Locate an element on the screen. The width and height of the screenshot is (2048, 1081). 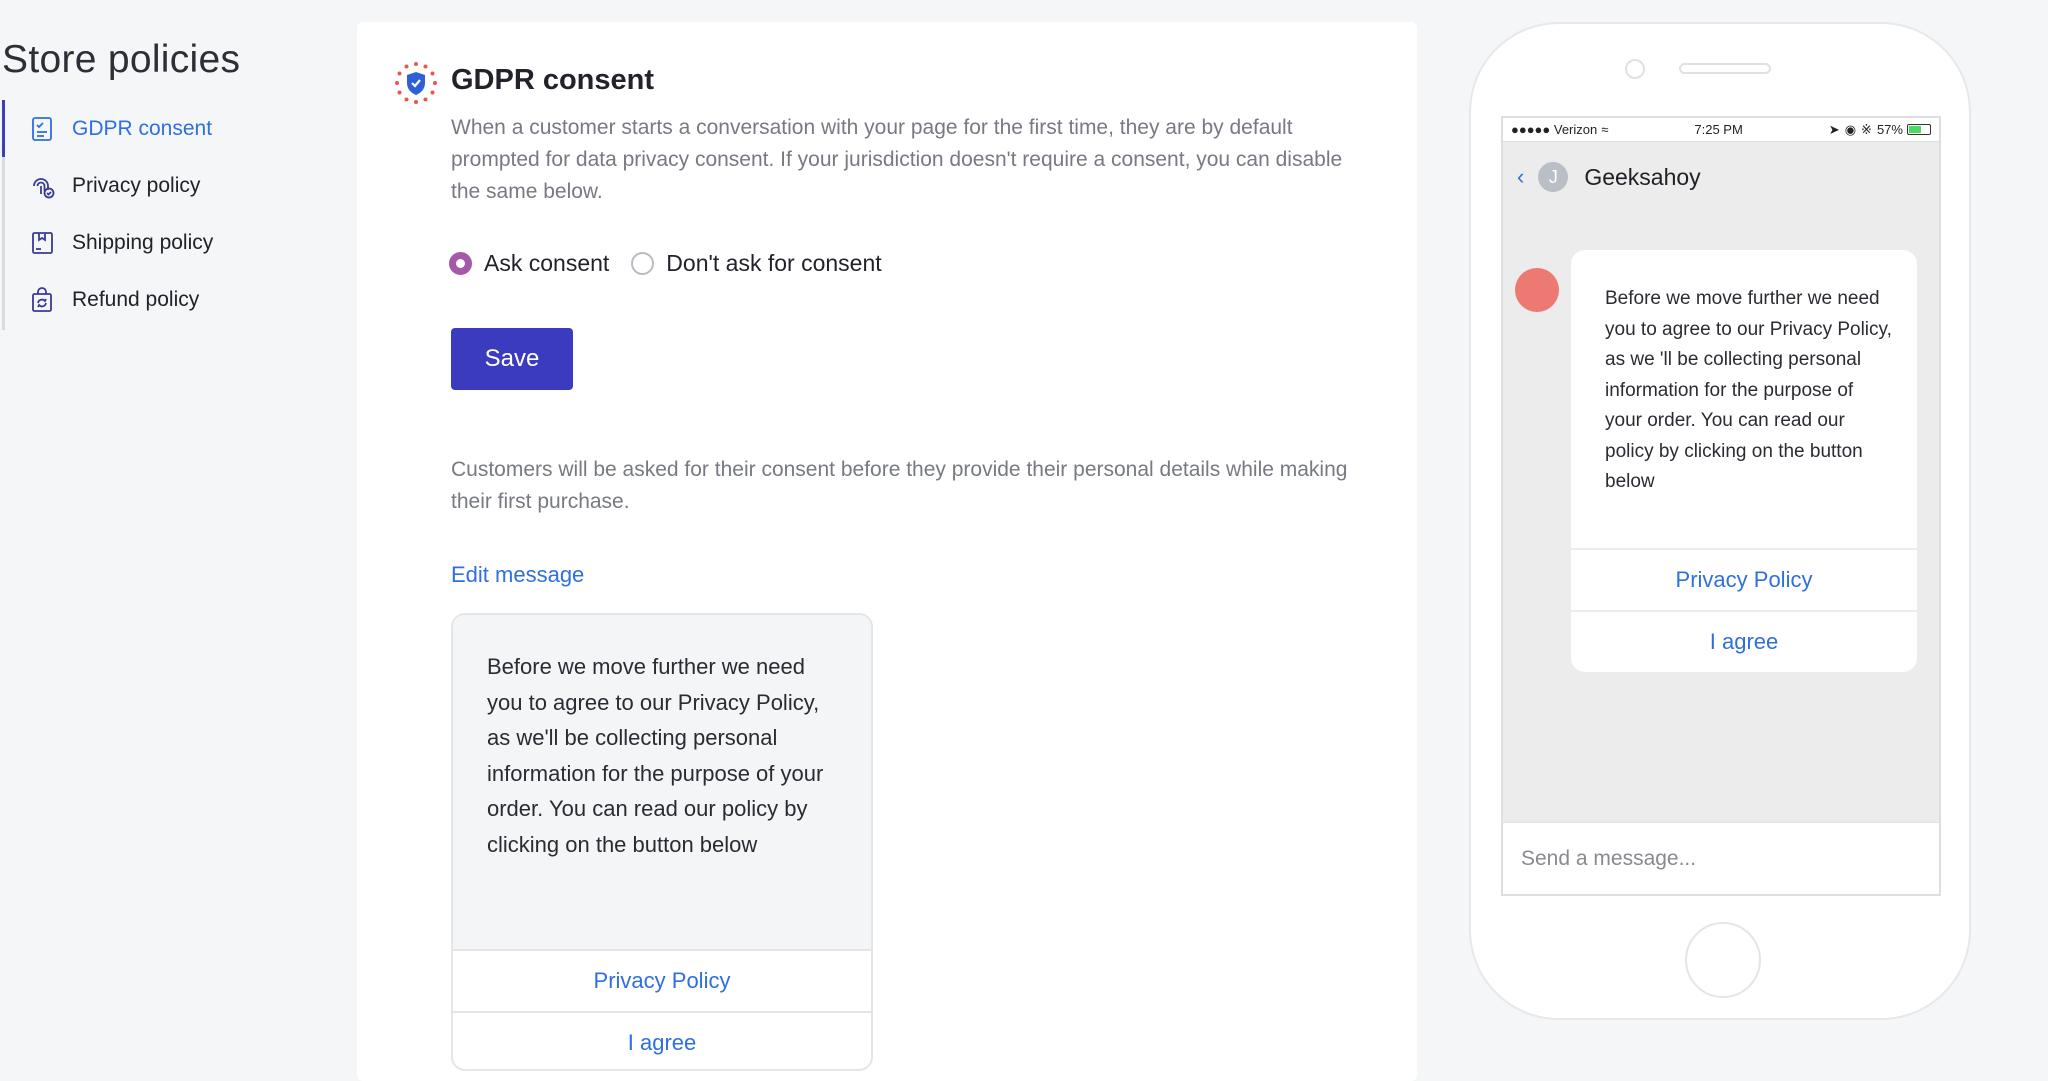
eu-shield-icon is located at coordinates (416, 83).